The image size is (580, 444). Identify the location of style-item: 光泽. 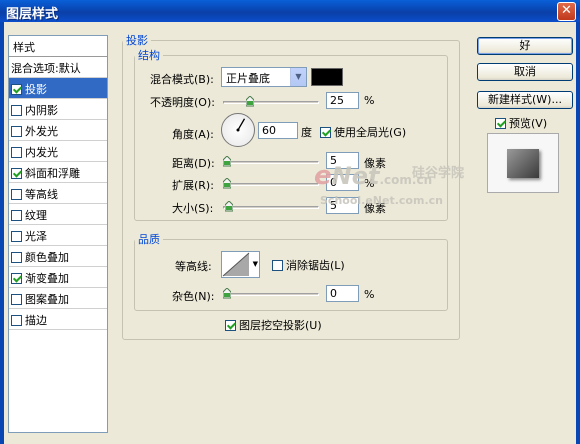
(58, 235).